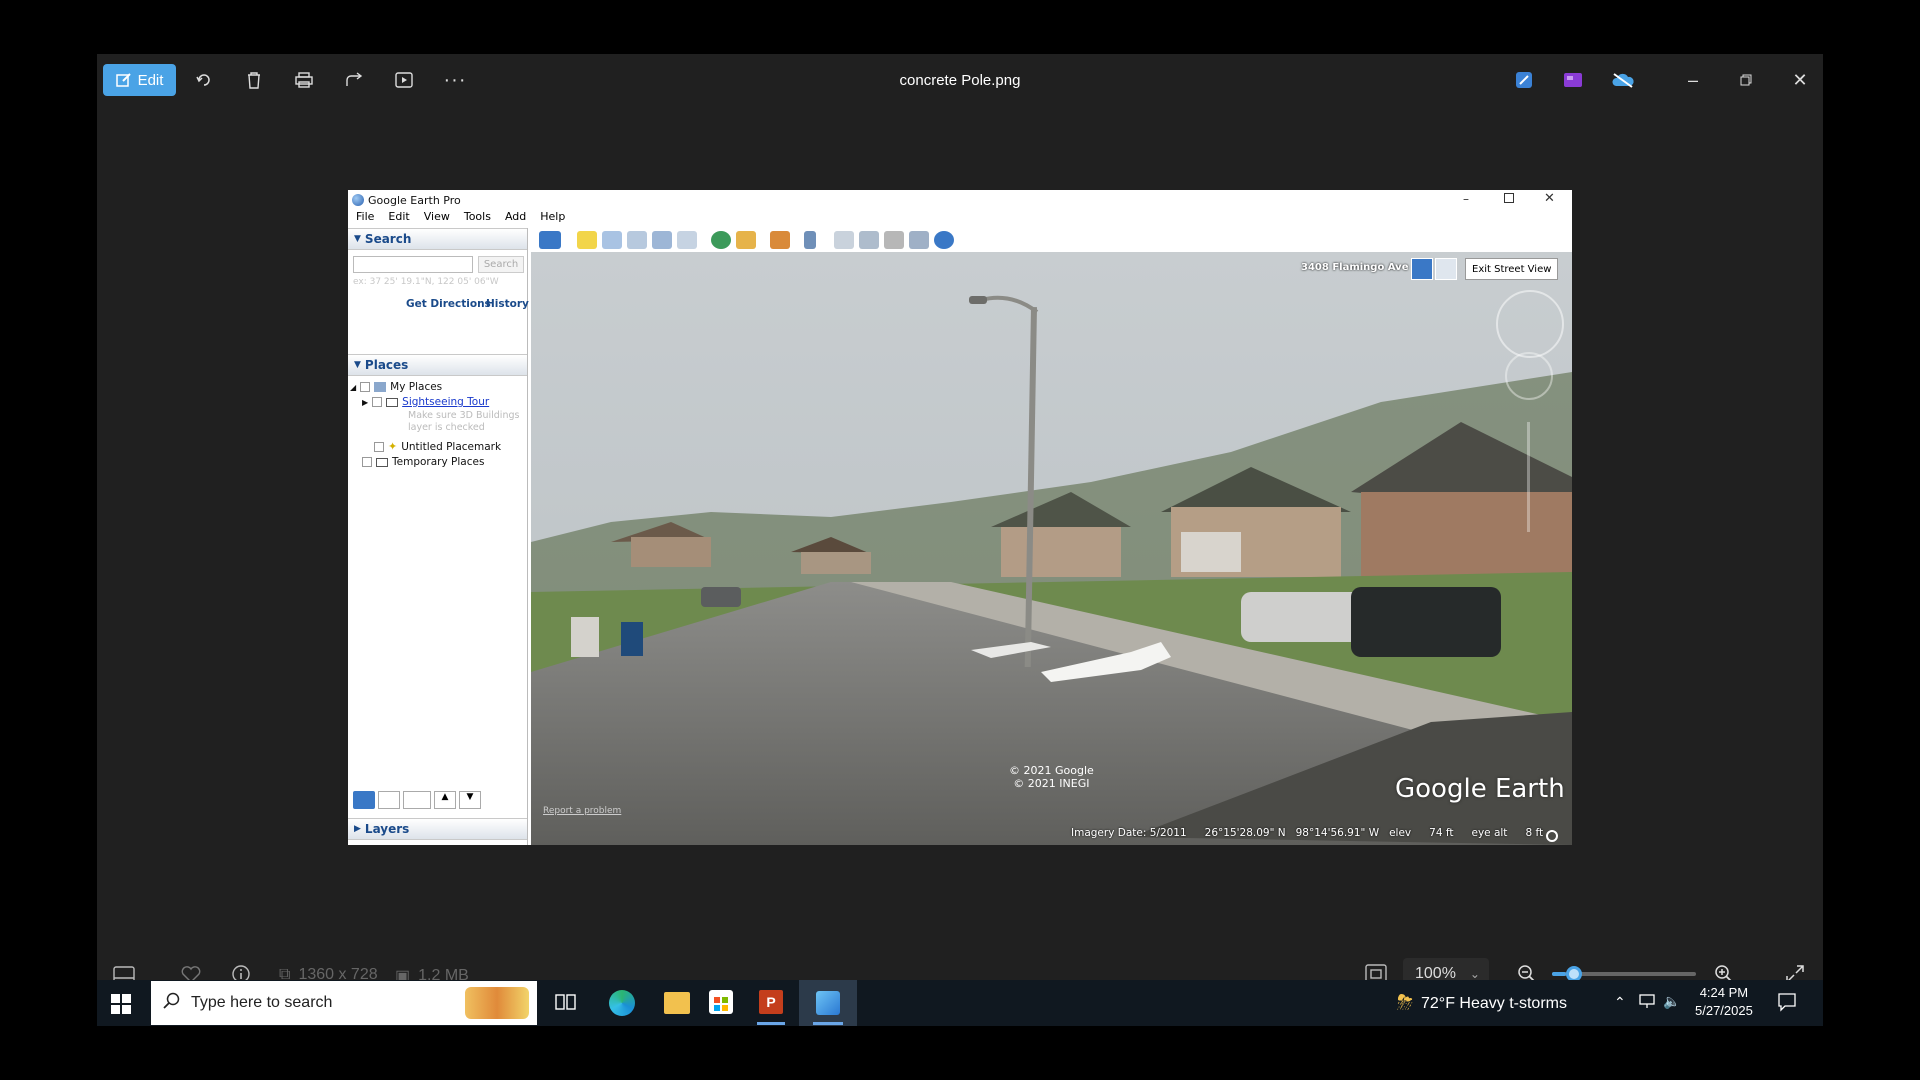 This screenshot has width=1920, height=1080. Describe the element at coordinates (1434, 269) in the screenshot. I see `sv-view-buttons` at that location.